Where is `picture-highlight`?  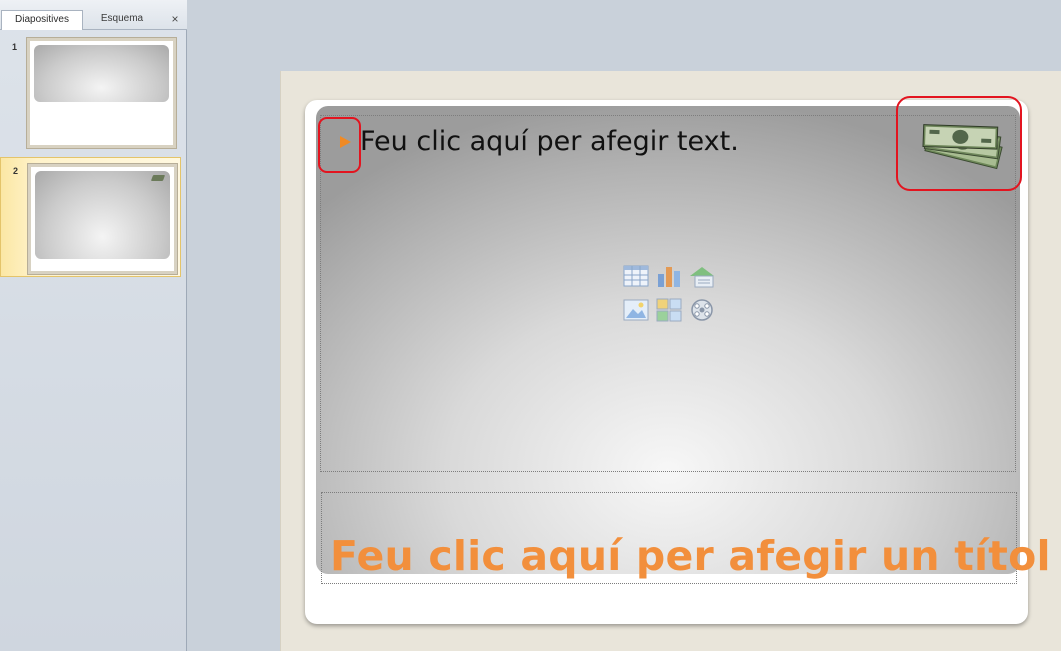 picture-highlight is located at coordinates (959, 143).